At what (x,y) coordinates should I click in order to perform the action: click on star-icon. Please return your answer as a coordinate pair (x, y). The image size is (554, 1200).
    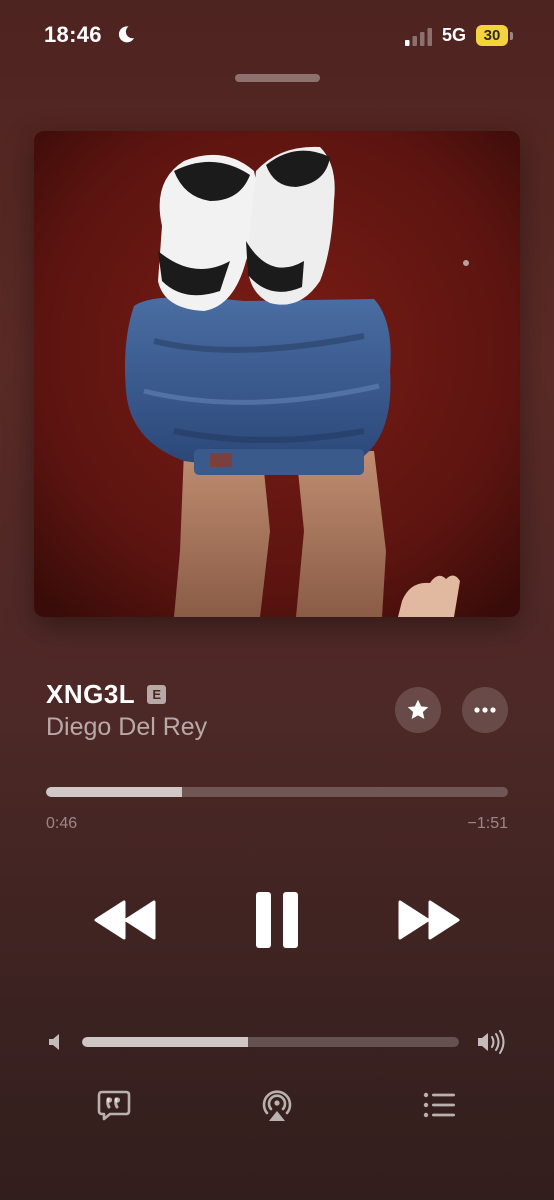
    Looking at the image, I should click on (418, 709).